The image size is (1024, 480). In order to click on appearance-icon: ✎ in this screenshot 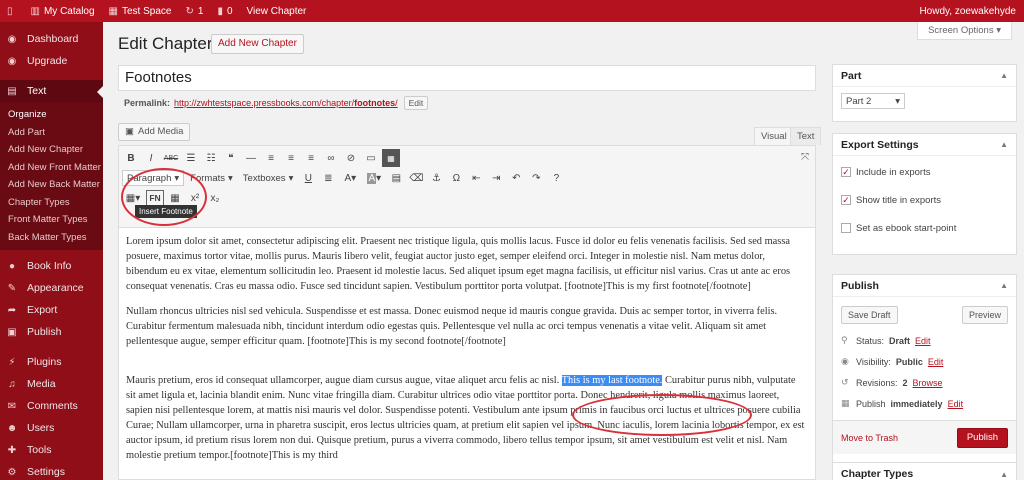, I will do `click(12, 288)`.